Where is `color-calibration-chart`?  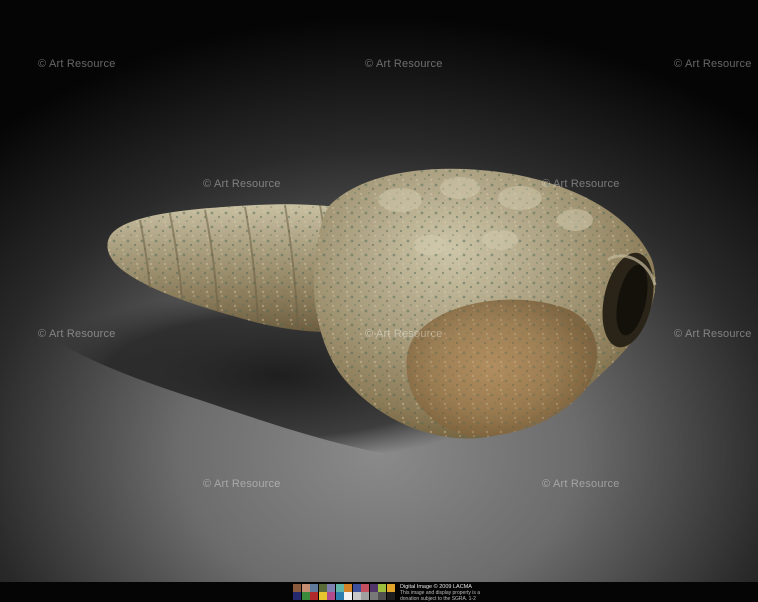 color-calibration-chart is located at coordinates (344, 592).